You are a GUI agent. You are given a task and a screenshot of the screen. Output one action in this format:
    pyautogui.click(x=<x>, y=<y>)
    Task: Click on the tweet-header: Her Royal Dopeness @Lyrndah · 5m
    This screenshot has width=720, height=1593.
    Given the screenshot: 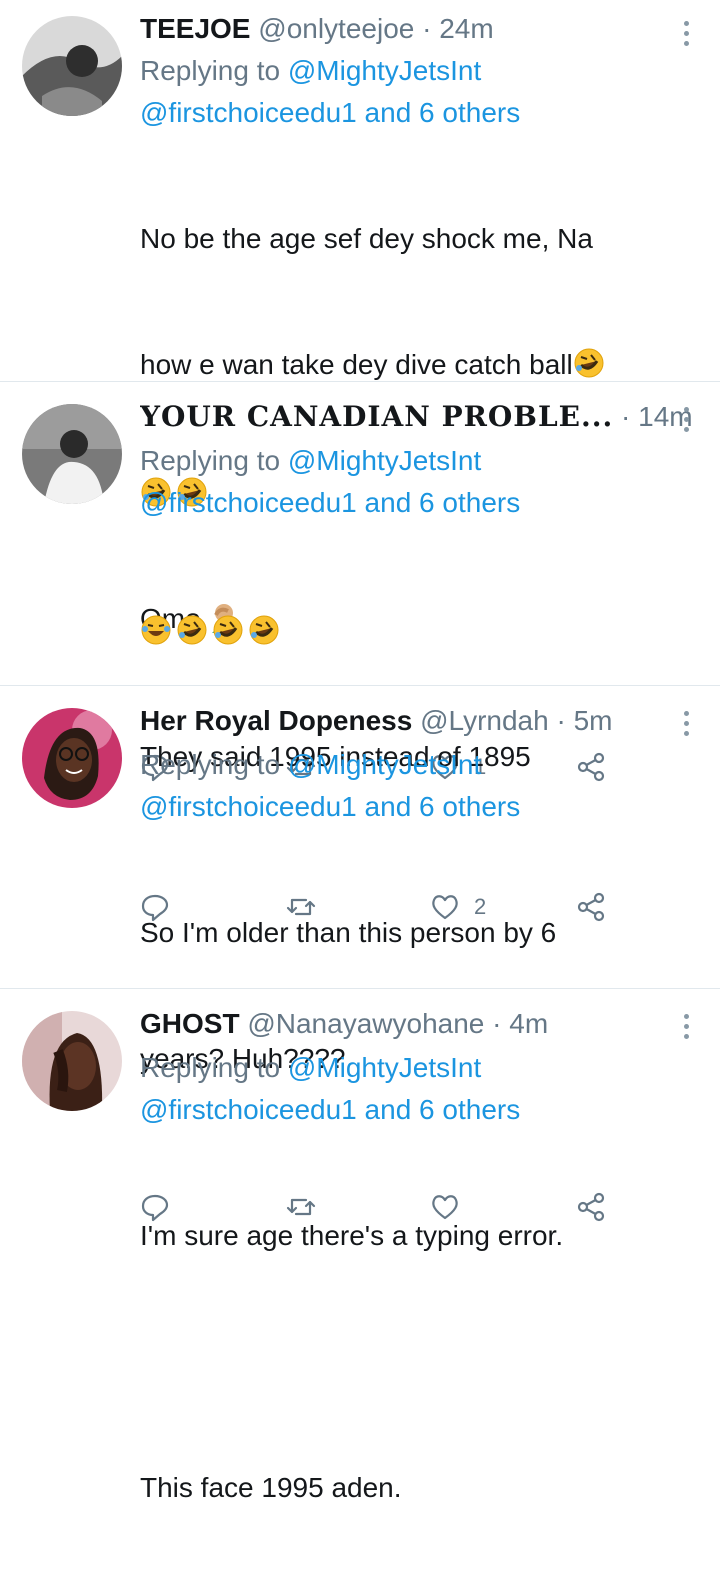 What is the action you would take?
    pyautogui.click(x=430, y=711)
    